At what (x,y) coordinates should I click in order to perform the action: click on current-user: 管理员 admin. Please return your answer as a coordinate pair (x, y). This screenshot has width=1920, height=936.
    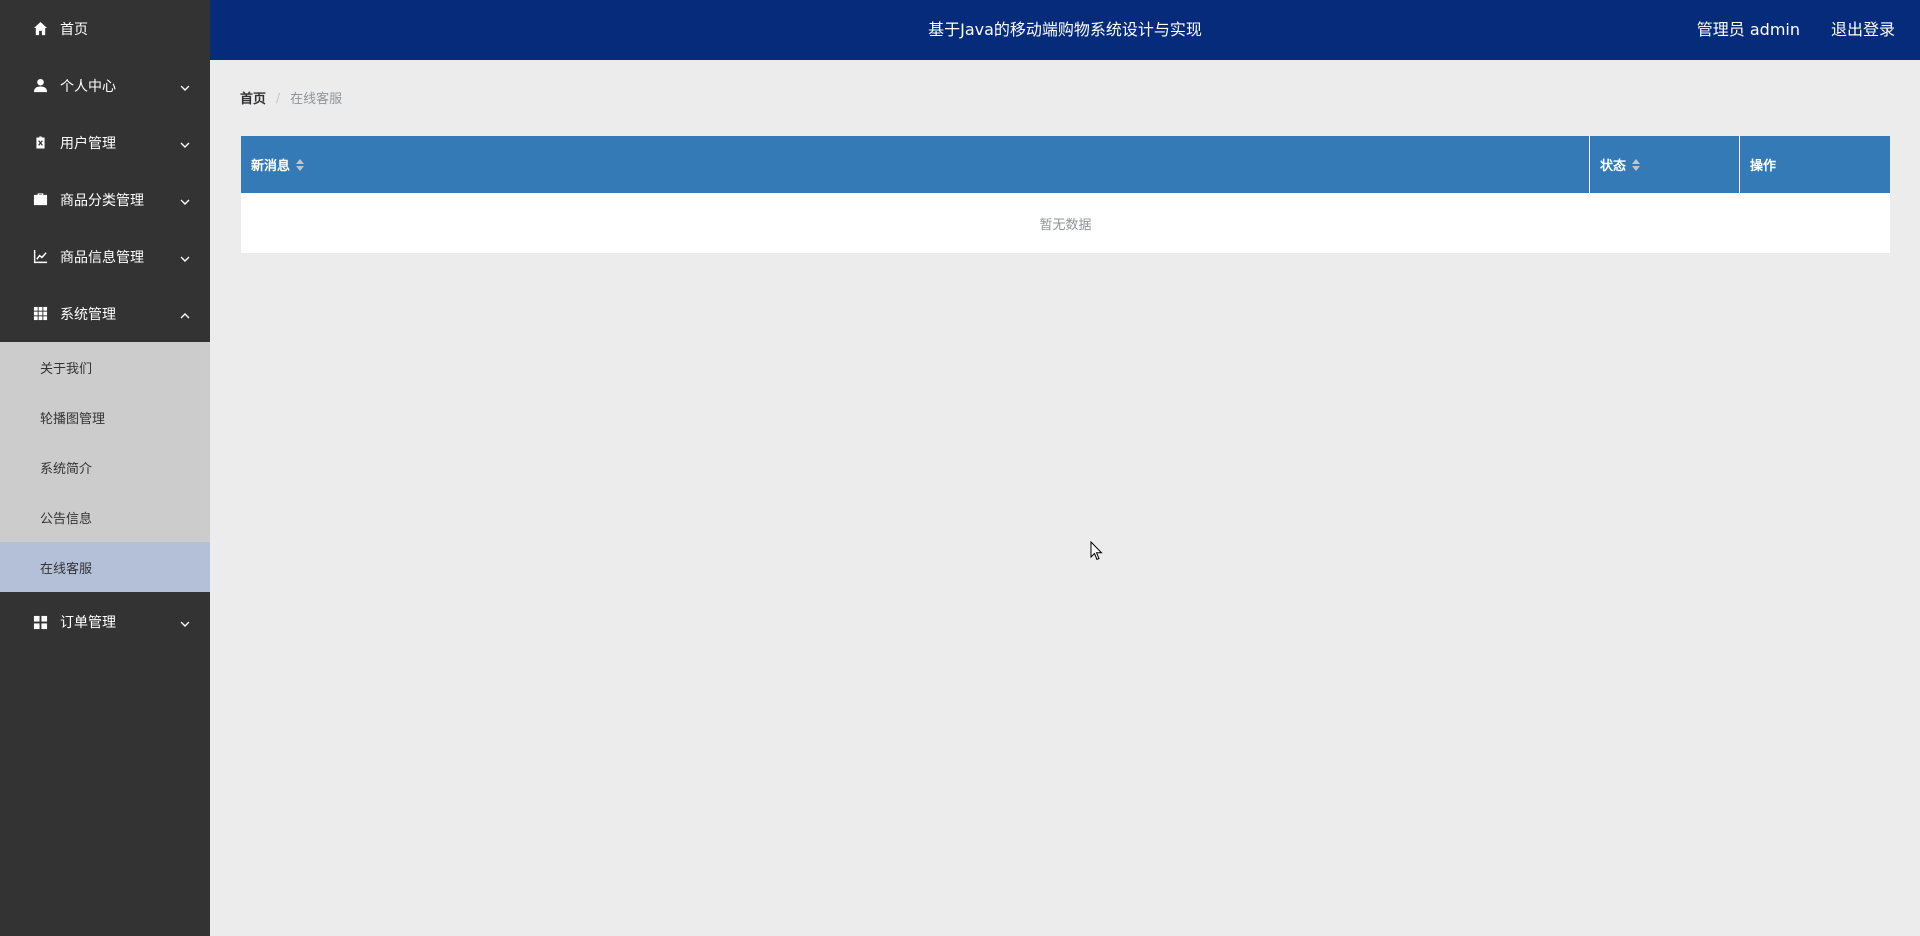
    Looking at the image, I should click on (1748, 29).